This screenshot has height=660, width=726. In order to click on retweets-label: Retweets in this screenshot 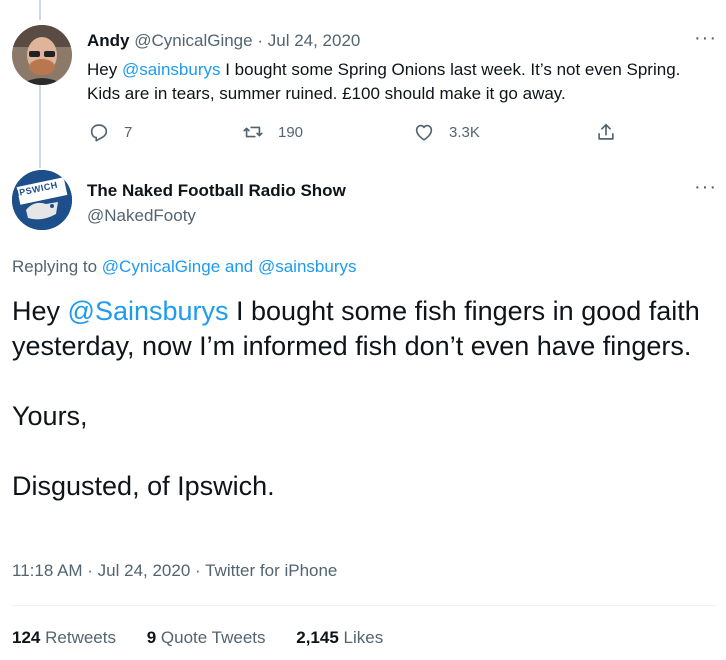, I will do `click(80, 637)`.